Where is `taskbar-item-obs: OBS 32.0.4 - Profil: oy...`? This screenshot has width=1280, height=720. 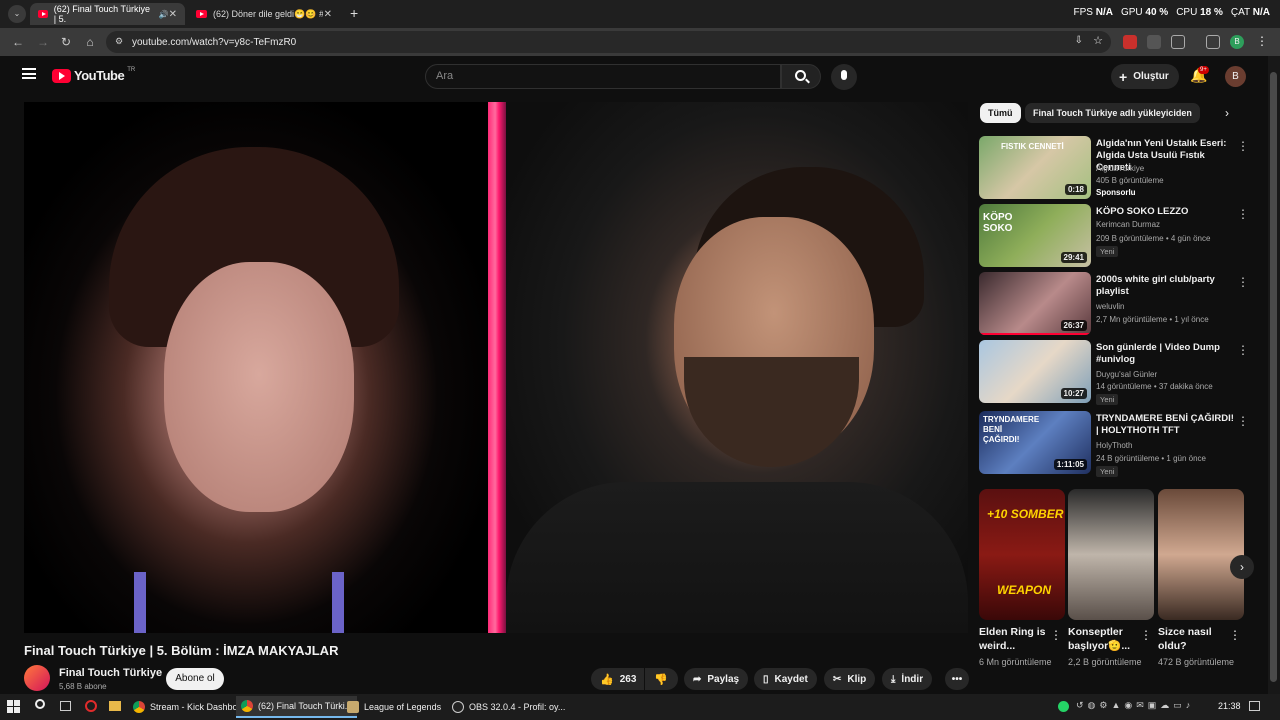
taskbar-item-obs: OBS 32.0.4 - Profil: oy... is located at coordinates (508, 707).